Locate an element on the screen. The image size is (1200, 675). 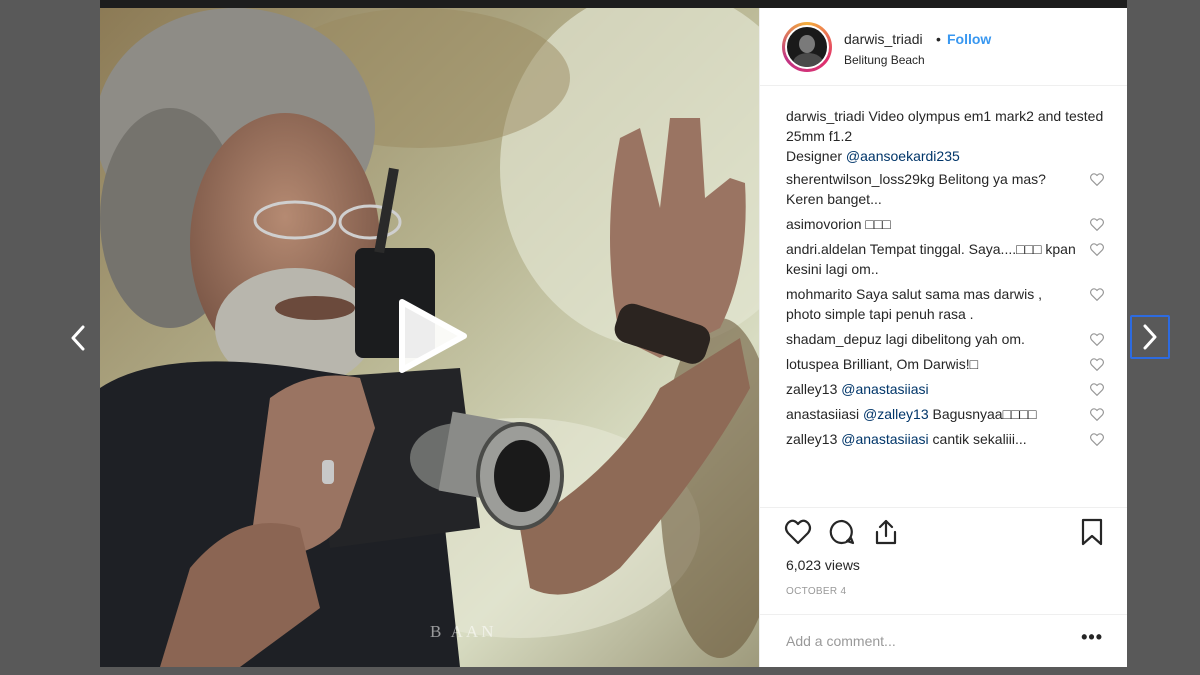
caption-mention: @aansoekardi235 is located at coordinates (903, 156).